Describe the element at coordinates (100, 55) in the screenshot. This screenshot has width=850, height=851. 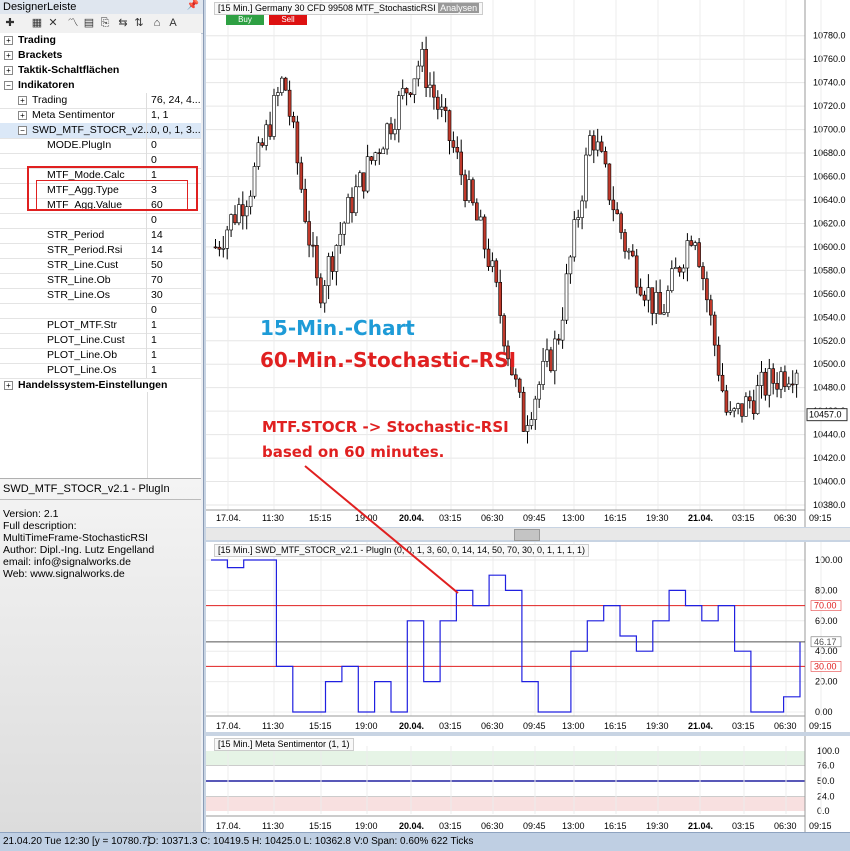
I see `tree-group-brackets: + Brackets` at that location.